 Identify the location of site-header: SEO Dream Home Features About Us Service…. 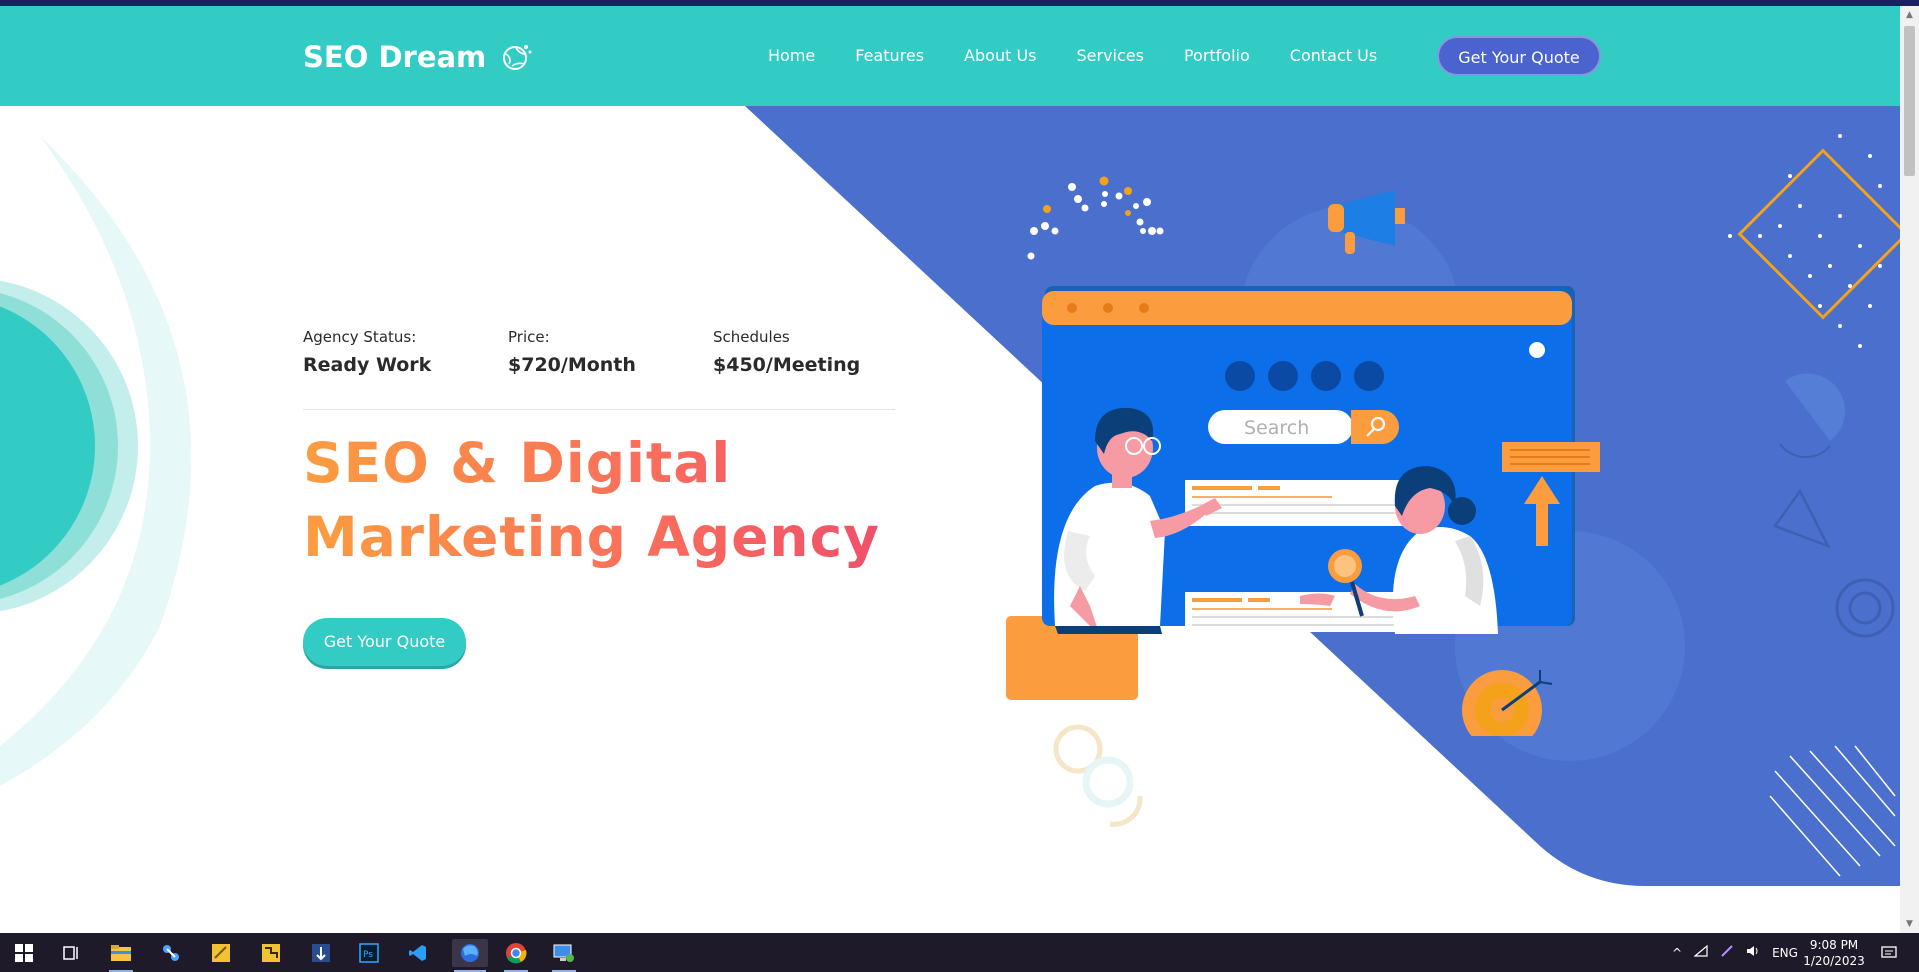
(950, 56).